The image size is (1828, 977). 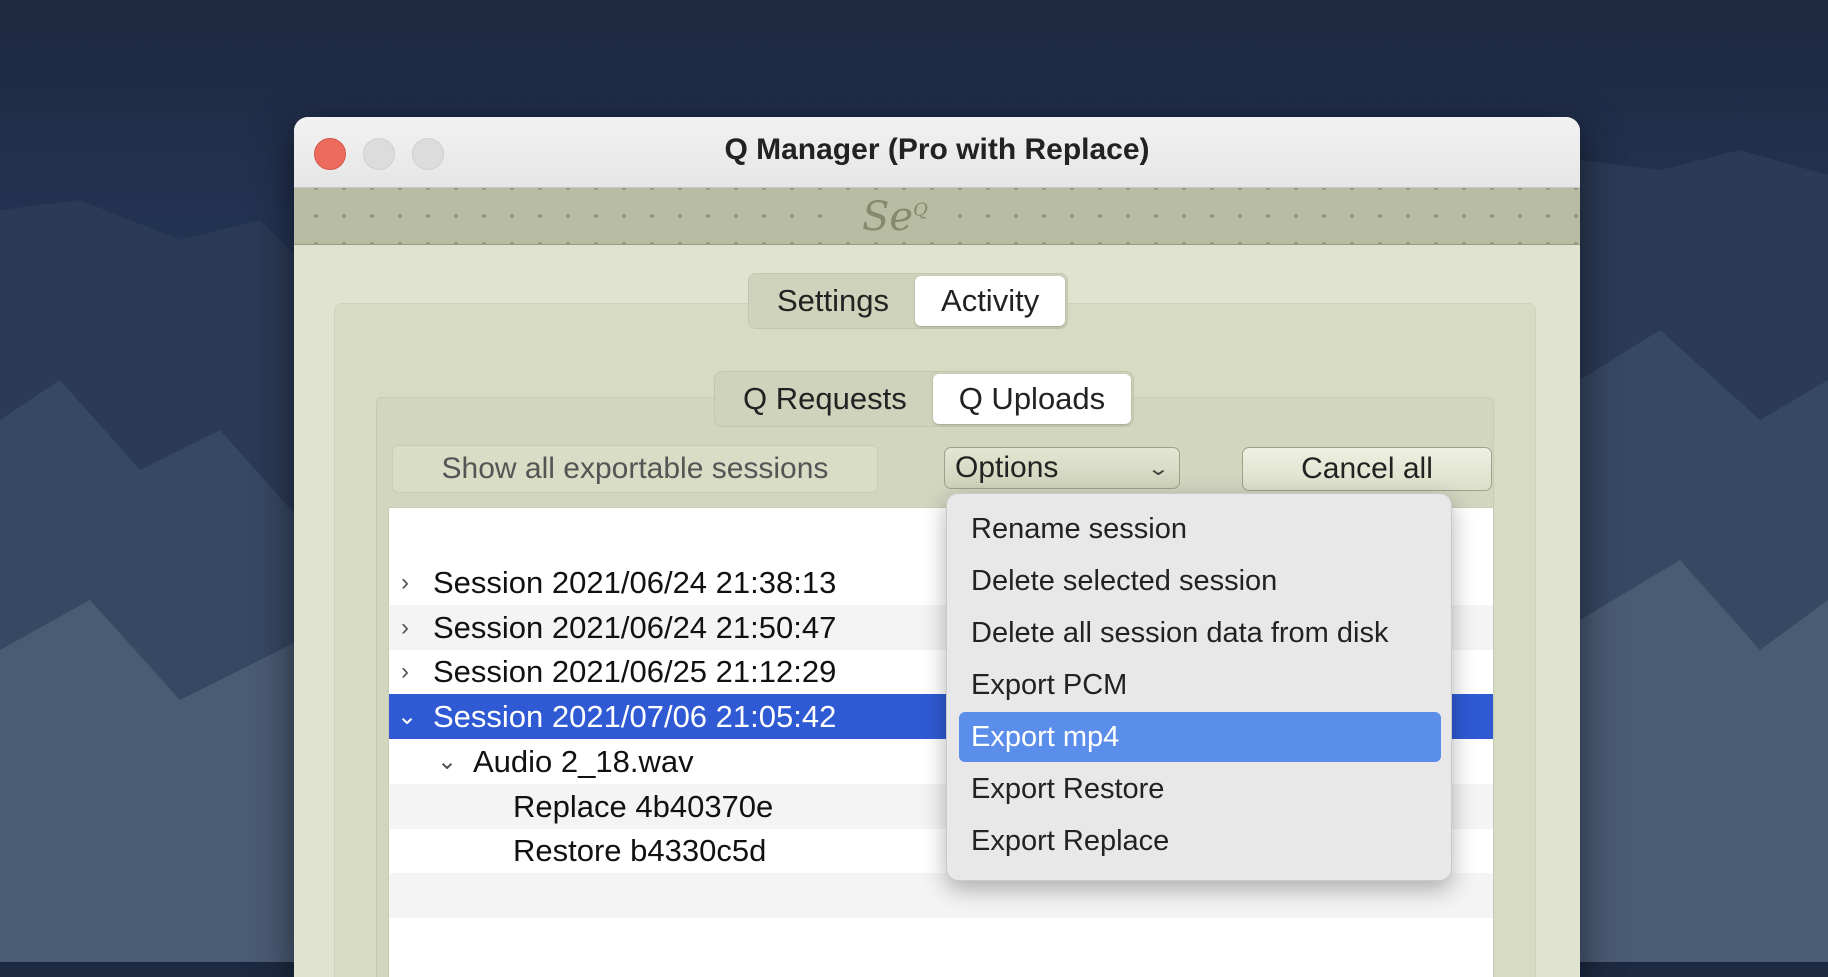 I want to click on tab-q-uploads: Q Uploads, so click(x=1032, y=399).